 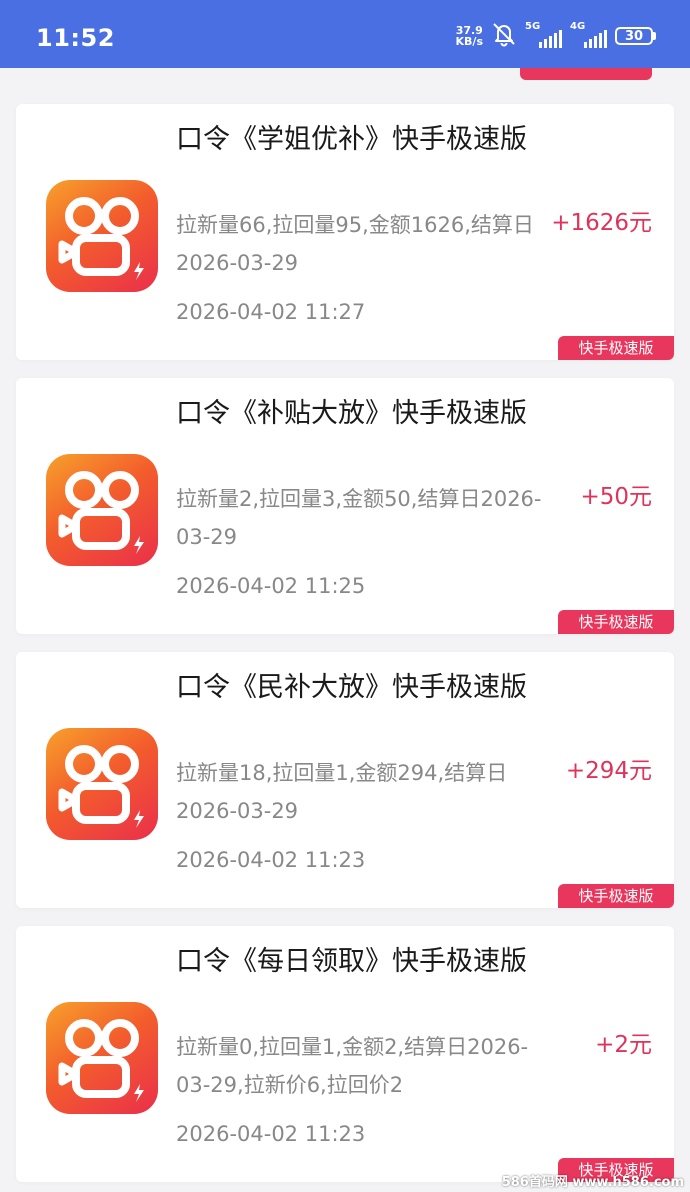 What do you see at coordinates (351, 139) in the screenshot?
I see `record-title: 口令《学姐优补》快手极速版` at bounding box center [351, 139].